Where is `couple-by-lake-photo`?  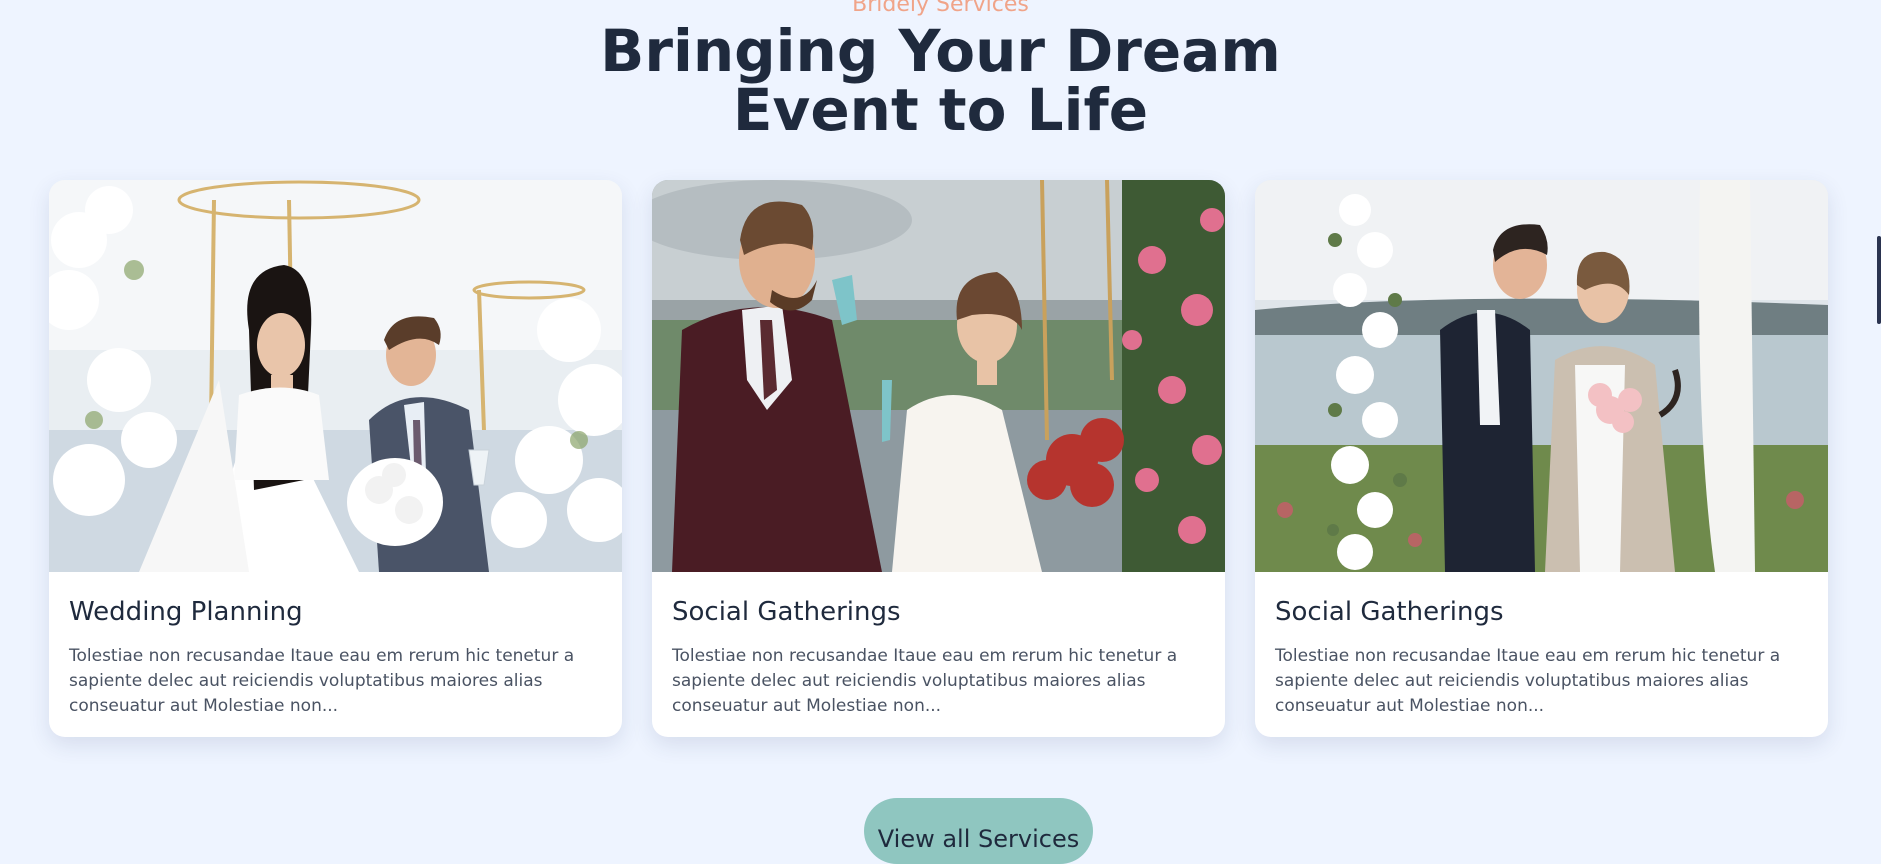 couple-by-lake-photo is located at coordinates (1541, 376).